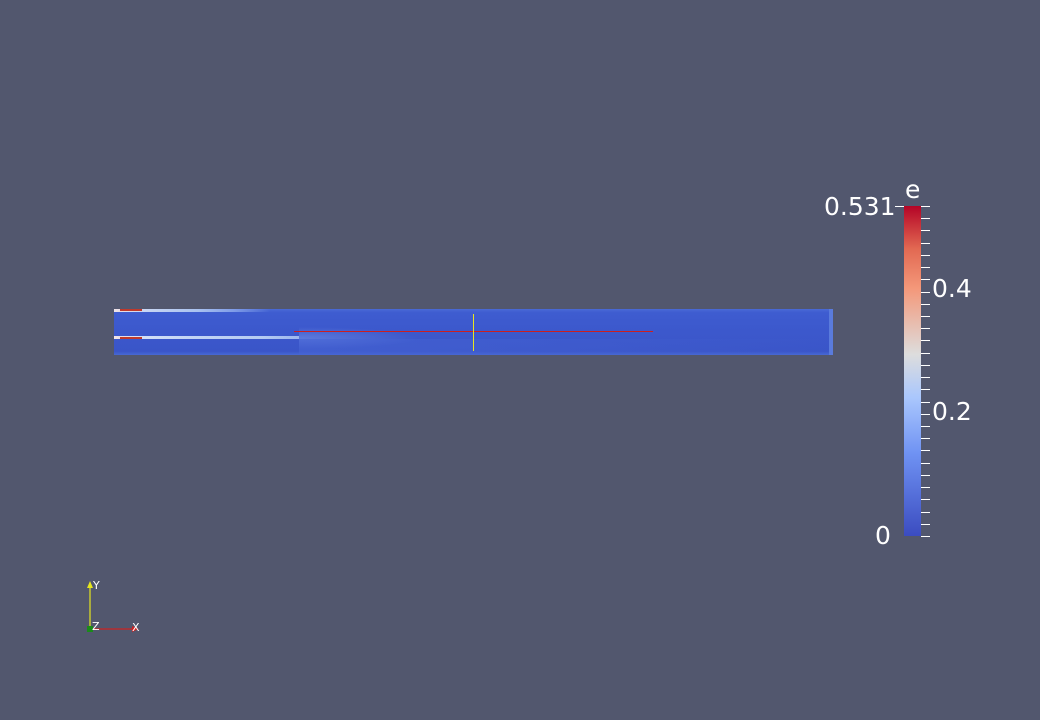 This screenshot has width=1040, height=720. Describe the element at coordinates (131, 338) in the screenshot. I see `splitter-inlet-hotspot` at that location.